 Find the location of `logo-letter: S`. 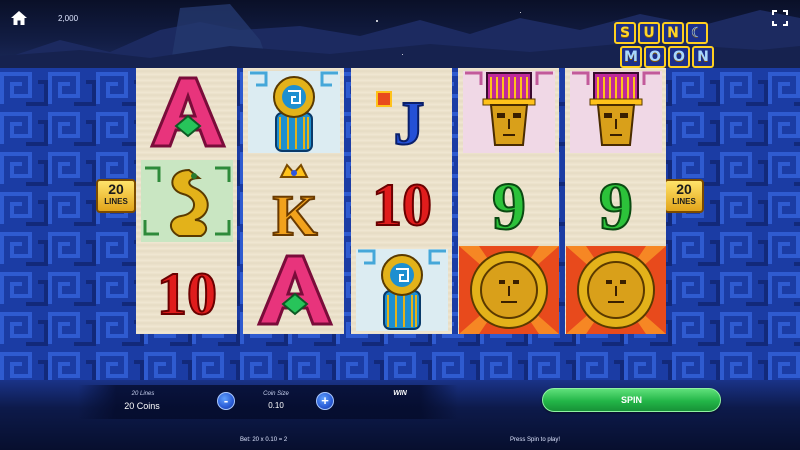

logo-letter: S is located at coordinates (625, 33).